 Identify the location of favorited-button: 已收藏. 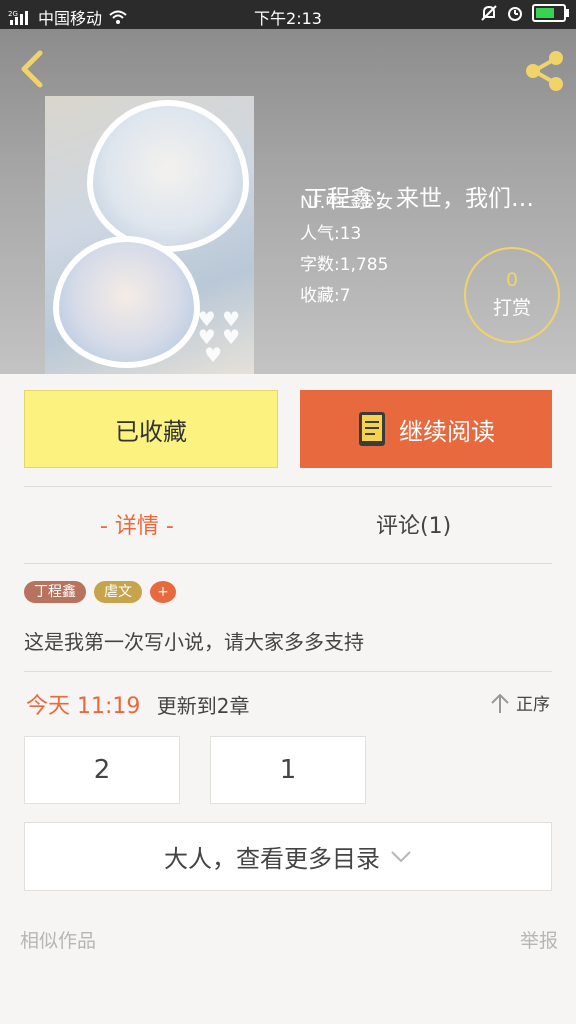
(151, 429).